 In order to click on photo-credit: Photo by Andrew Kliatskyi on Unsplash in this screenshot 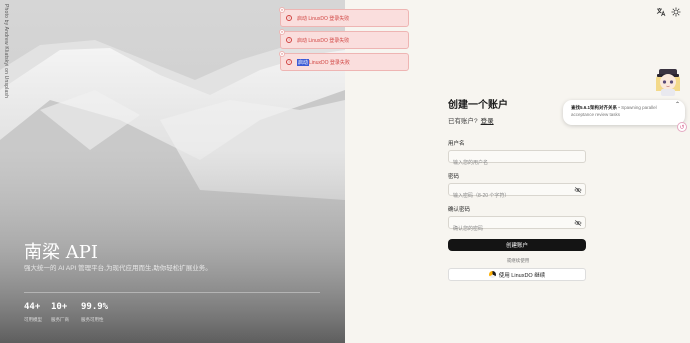, I will do `click(6, 51)`.